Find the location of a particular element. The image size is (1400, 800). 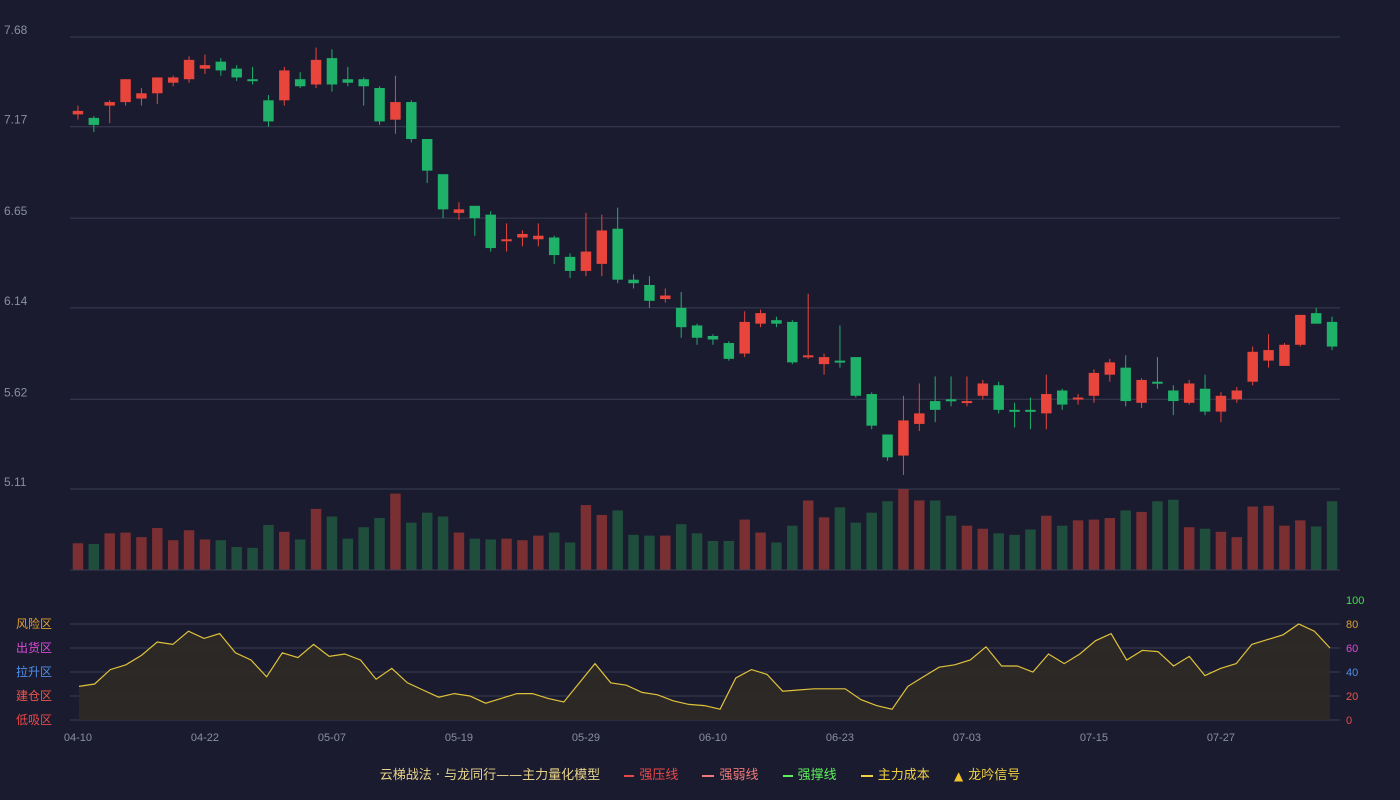

date-tick-label: 06-23 is located at coordinates (840, 738).